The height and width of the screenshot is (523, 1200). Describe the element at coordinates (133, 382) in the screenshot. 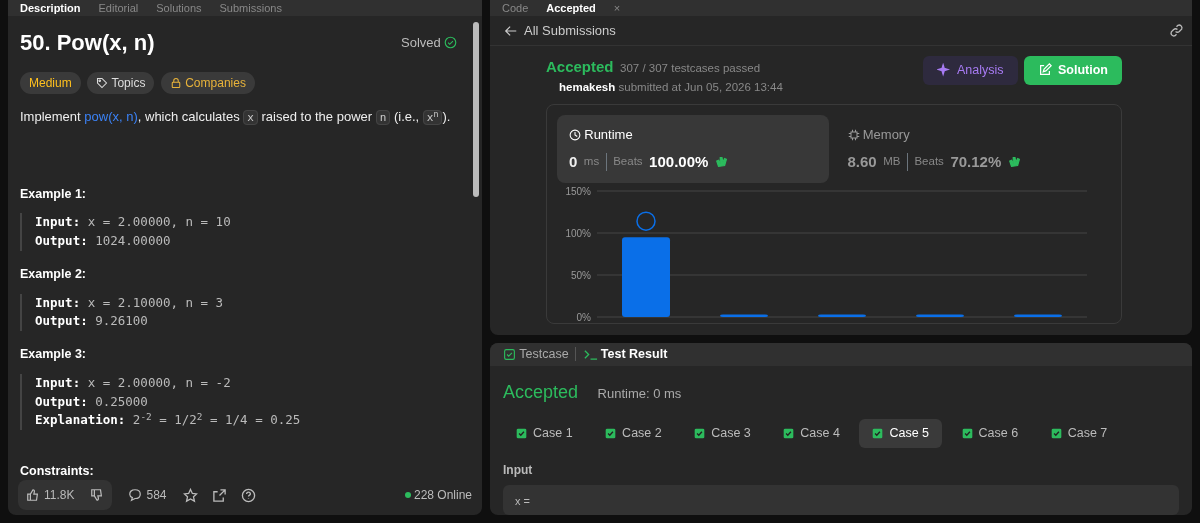

I see `example-line: Input: x = 2.00000, n = -2` at that location.